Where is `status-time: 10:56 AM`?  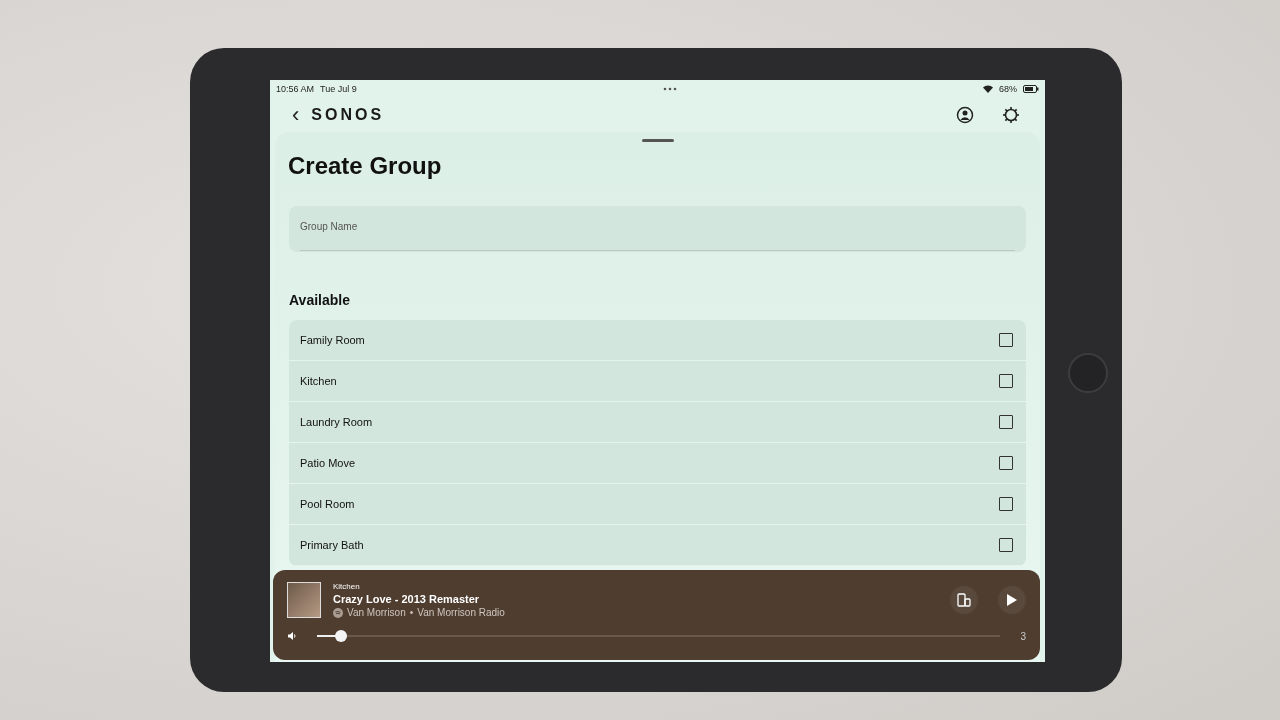 status-time: 10:56 AM is located at coordinates (295, 89).